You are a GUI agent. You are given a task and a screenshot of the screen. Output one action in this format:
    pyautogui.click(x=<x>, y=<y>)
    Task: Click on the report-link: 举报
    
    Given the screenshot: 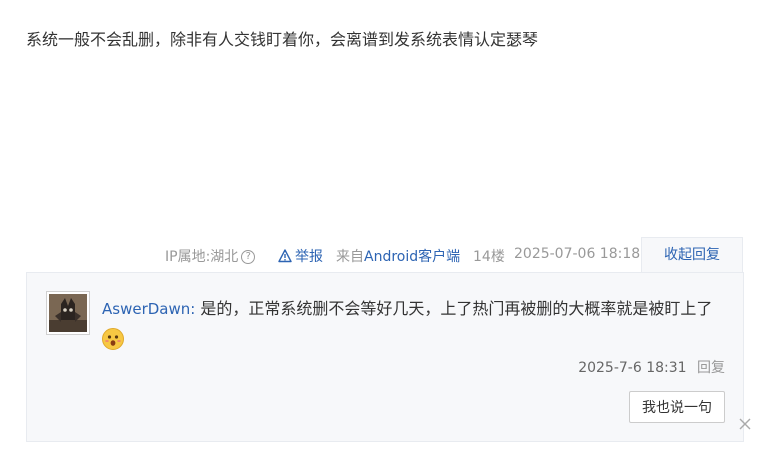 What is the action you would take?
    pyautogui.click(x=300, y=256)
    